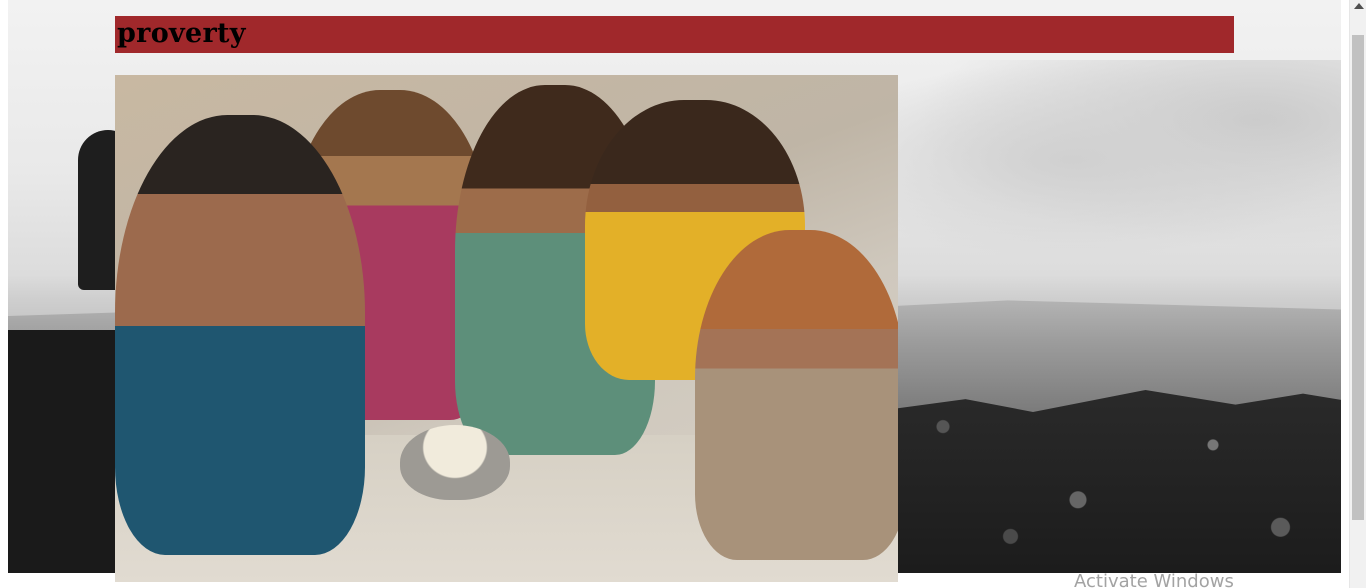 Image resolution: width=1366 pixels, height=588 pixels. What do you see at coordinates (68, 451) in the screenshot?
I see `background-dark-figure` at bounding box center [68, 451].